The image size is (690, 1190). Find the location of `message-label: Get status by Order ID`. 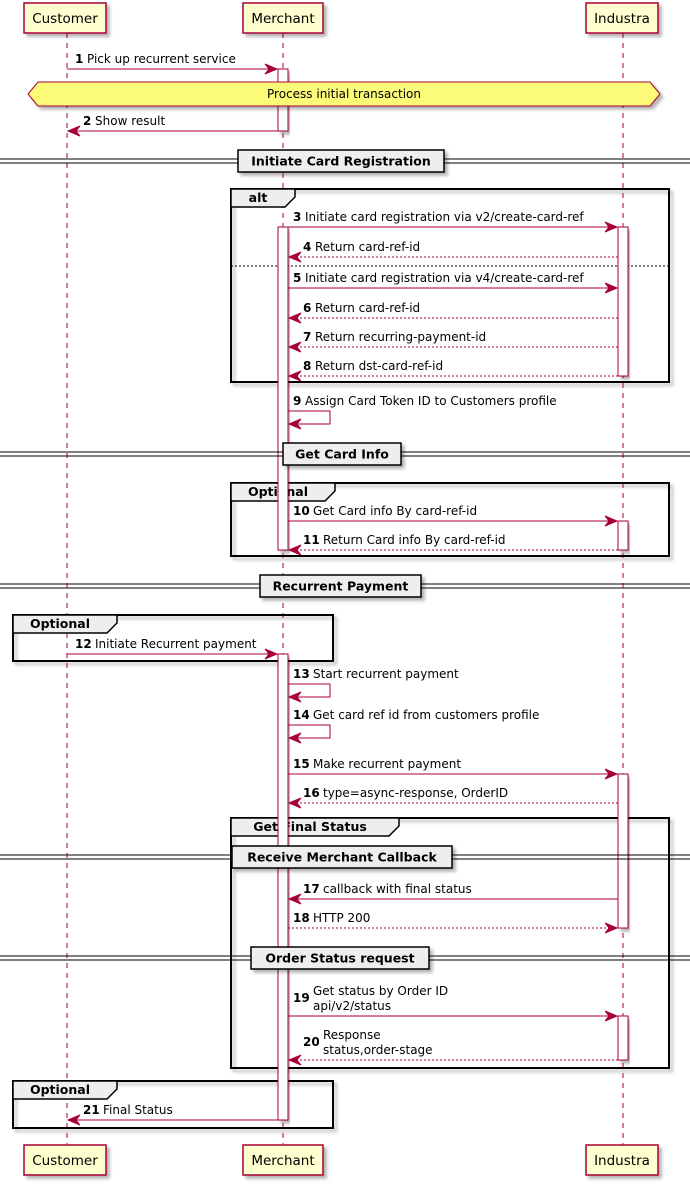

message-label: Get status by Order ID is located at coordinates (380, 991).